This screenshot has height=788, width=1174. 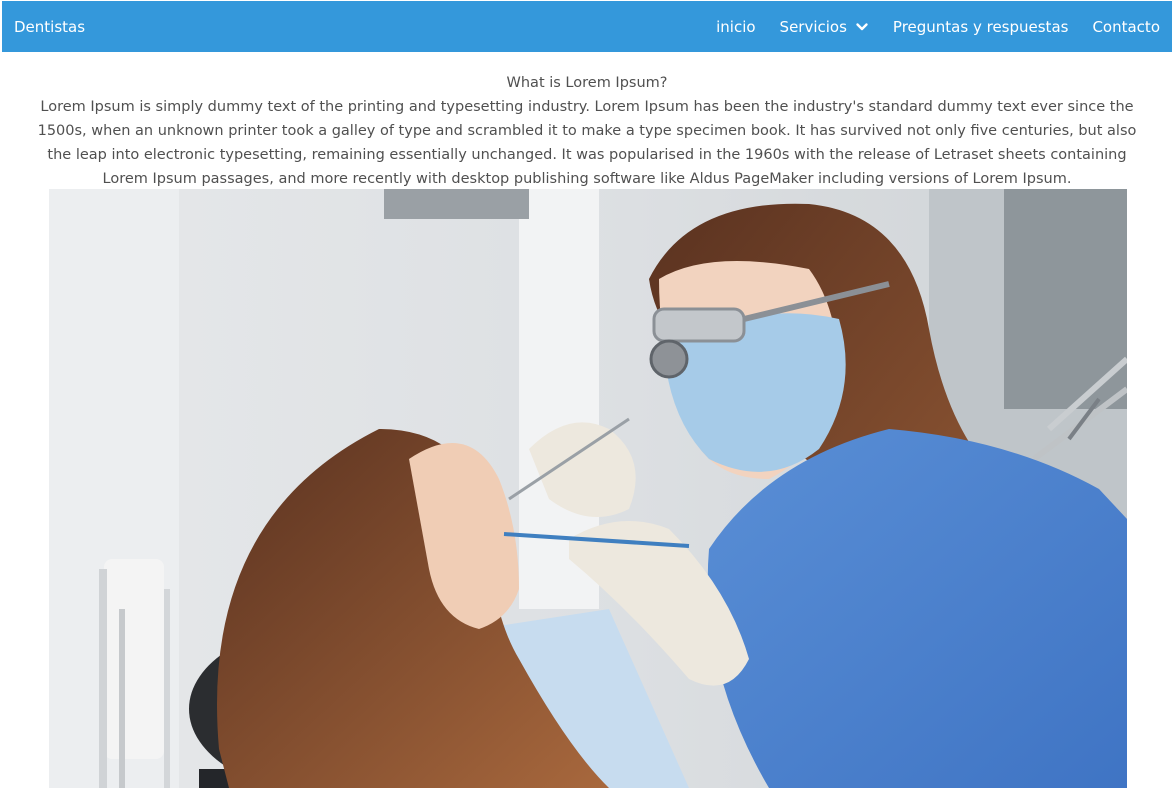 I want to click on chevron-down-icon, so click(x=862, y=27).